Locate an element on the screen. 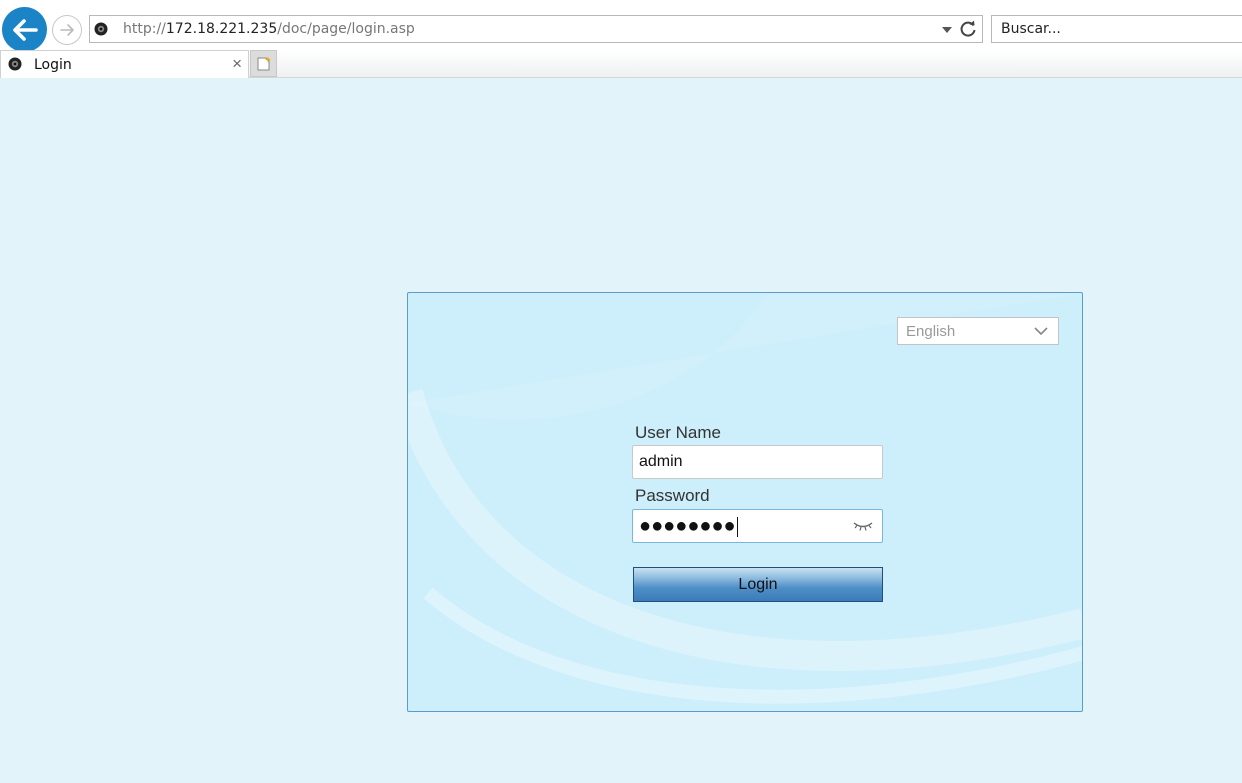  new-tab-icon is located at coordinates (264, 63).